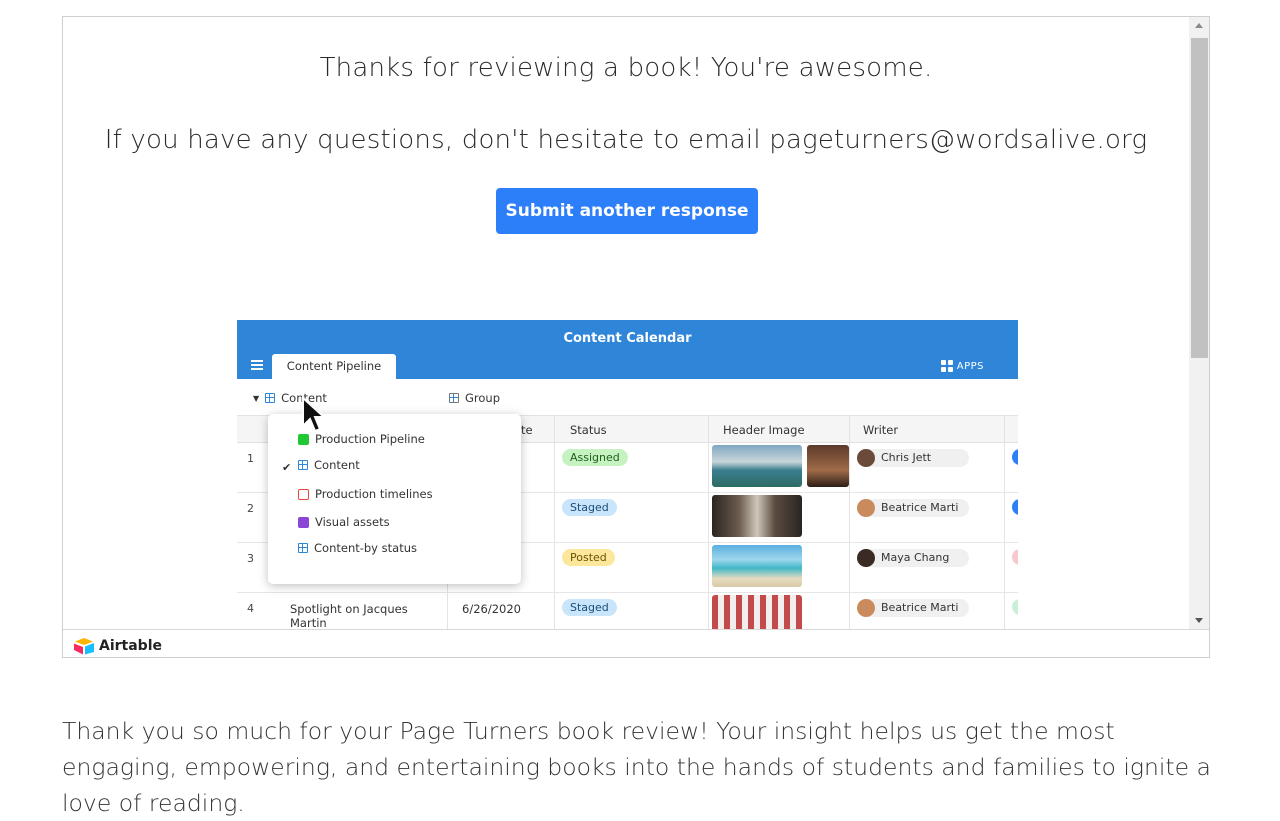 This screenshot has height=821, width=1280. I want to click on gallery-icon, so click(303, 522).